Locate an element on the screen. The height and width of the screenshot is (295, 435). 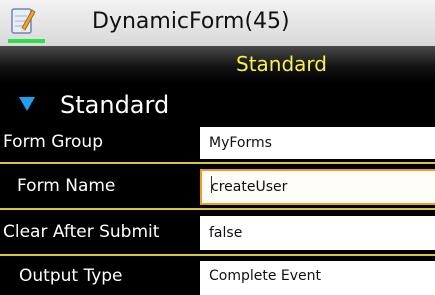
form-name-input: createUser is located at coordinates (317, 187).